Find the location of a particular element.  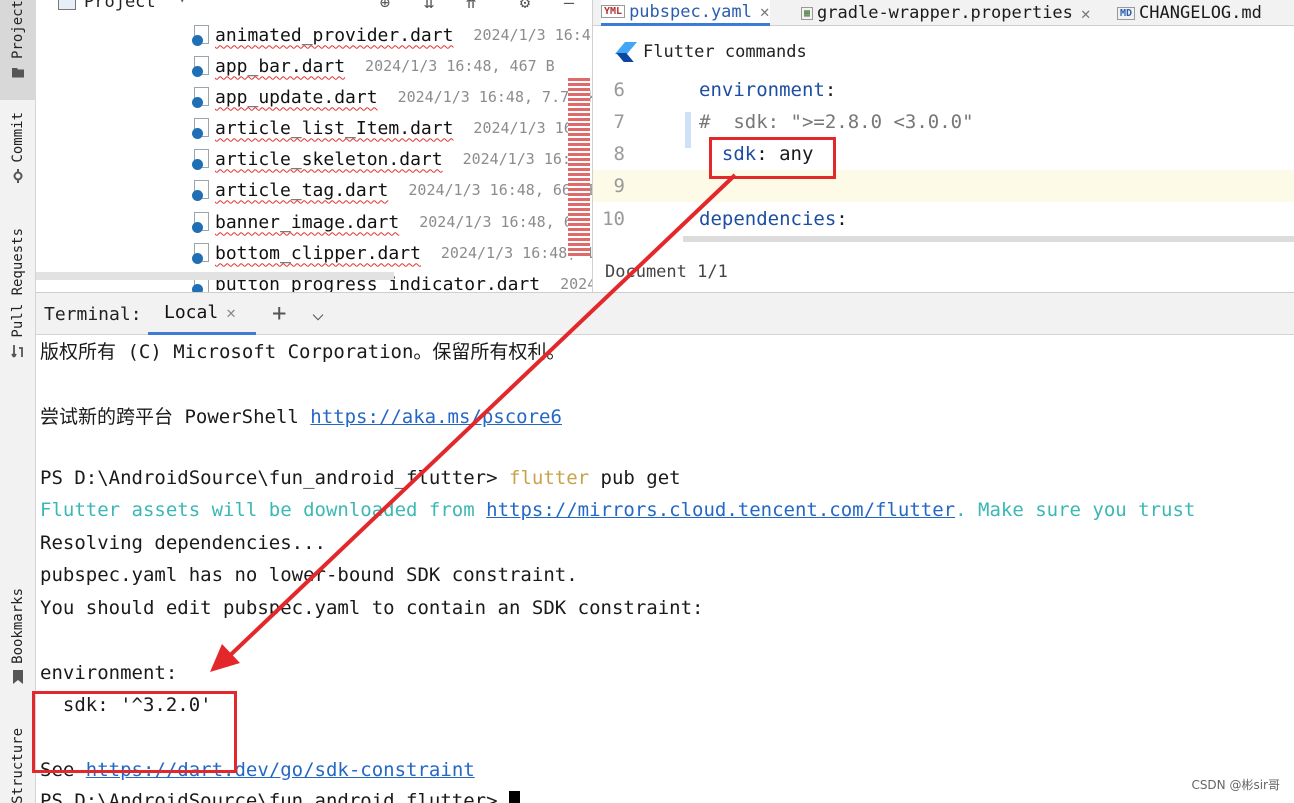

pscore-link: https://aka.ms/pscore6 is located at coordinates (436, 417).